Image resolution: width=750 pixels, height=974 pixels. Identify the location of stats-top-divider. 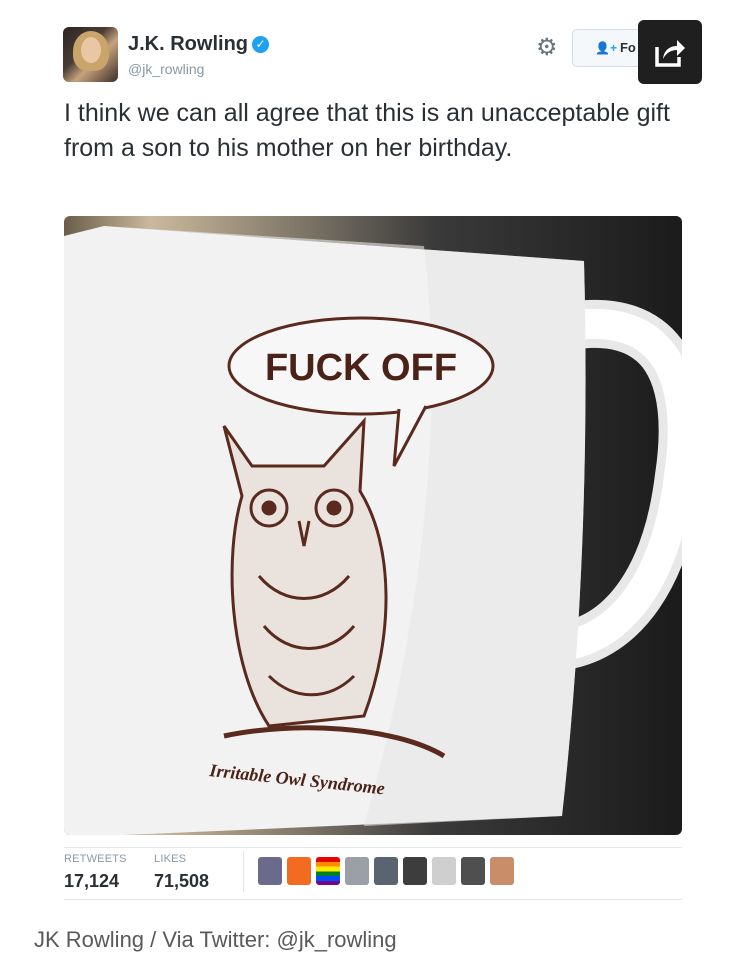
(373, 847).